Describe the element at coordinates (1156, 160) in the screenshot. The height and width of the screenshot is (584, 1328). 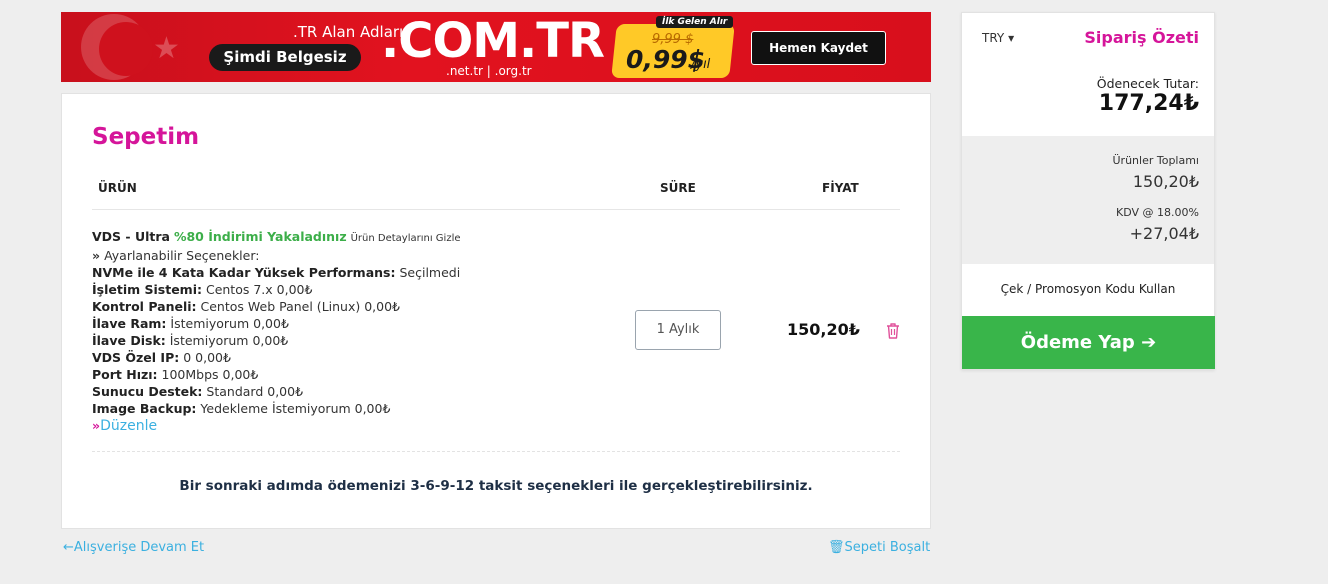
I see `subtotal-label: Ürünler Toplamı` at that location.